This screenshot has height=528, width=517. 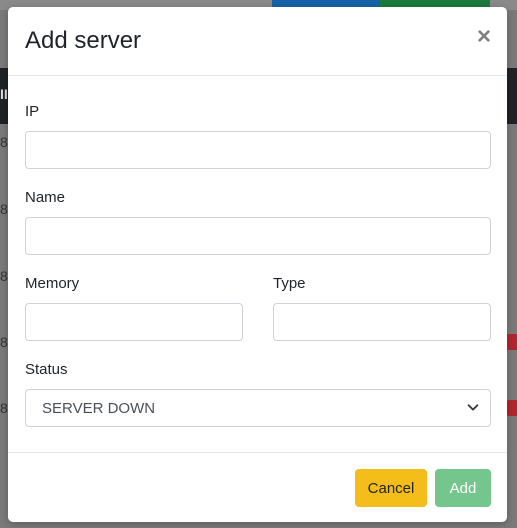 What do you see at coordinates (99, 408) in the screenshot?
I see `status-selected-value: SERVER DOWN` at bounding box center [99, 408].